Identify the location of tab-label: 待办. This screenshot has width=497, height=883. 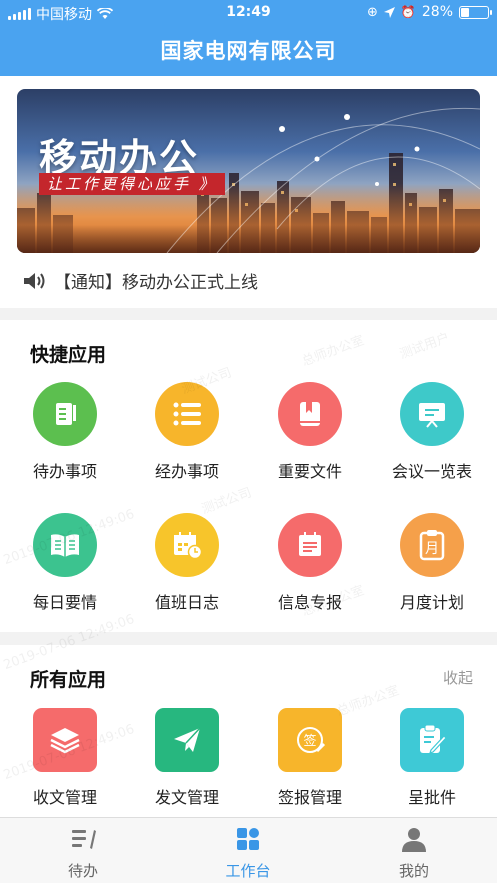
(82, 871).